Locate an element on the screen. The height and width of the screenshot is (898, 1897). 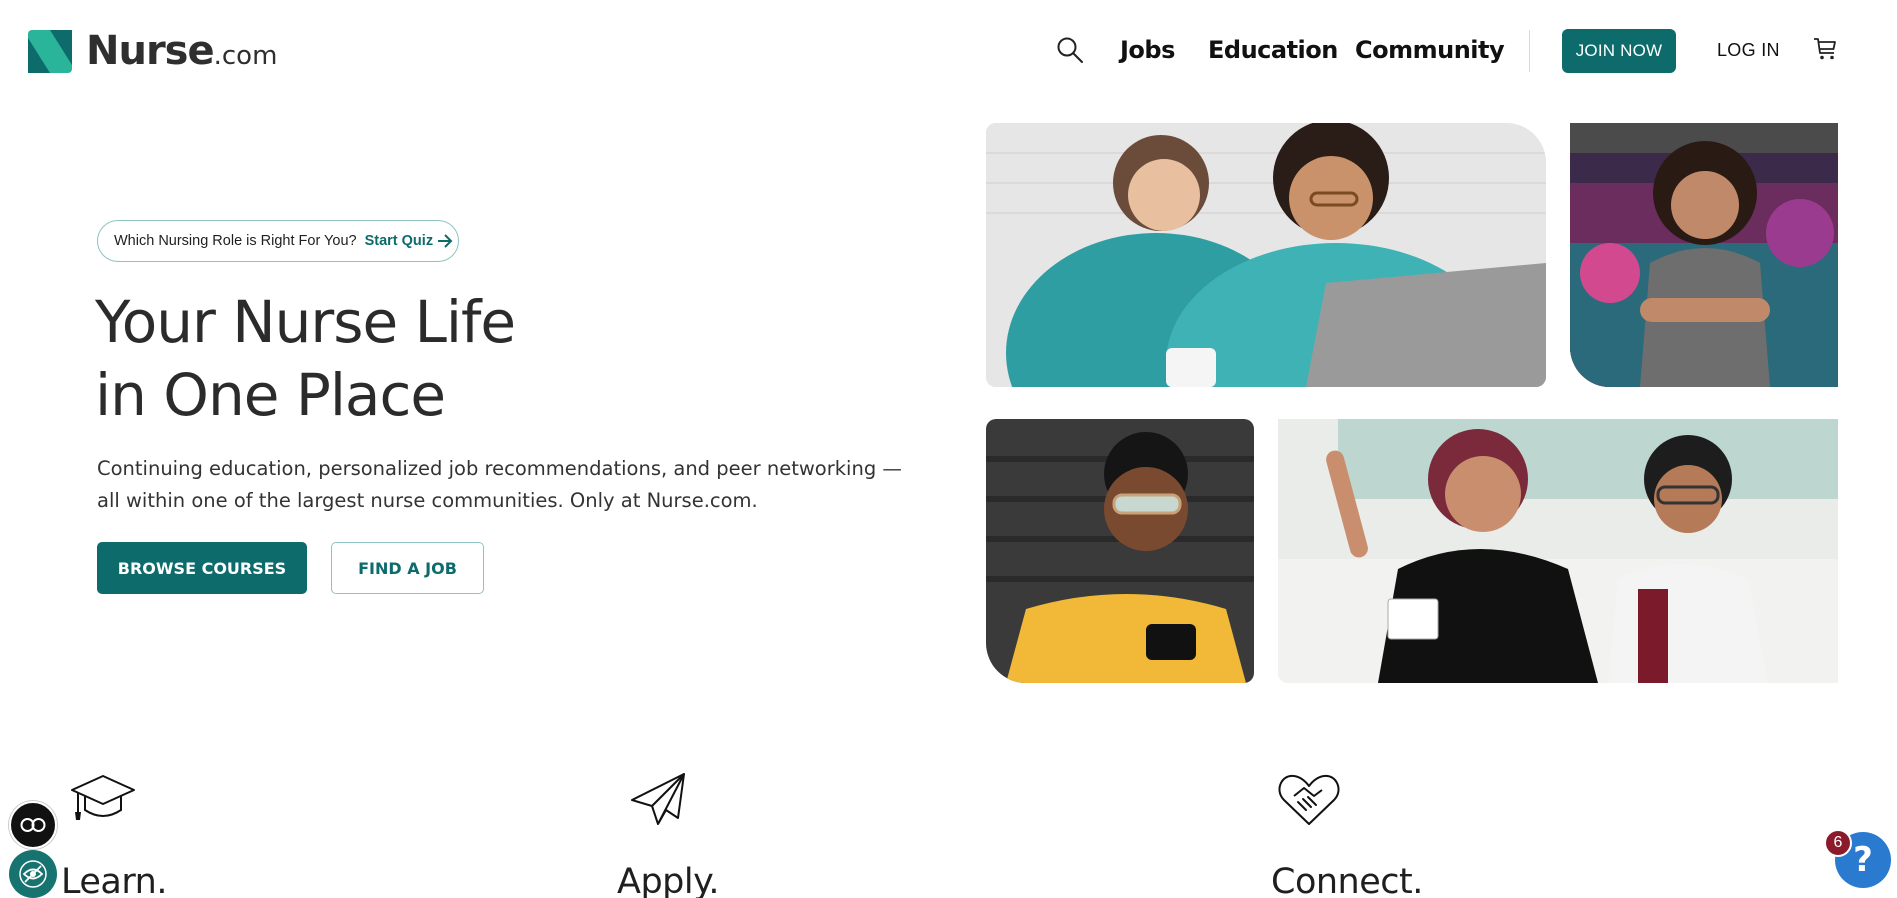
eye-off-icon is located at coordinates (33, 874).